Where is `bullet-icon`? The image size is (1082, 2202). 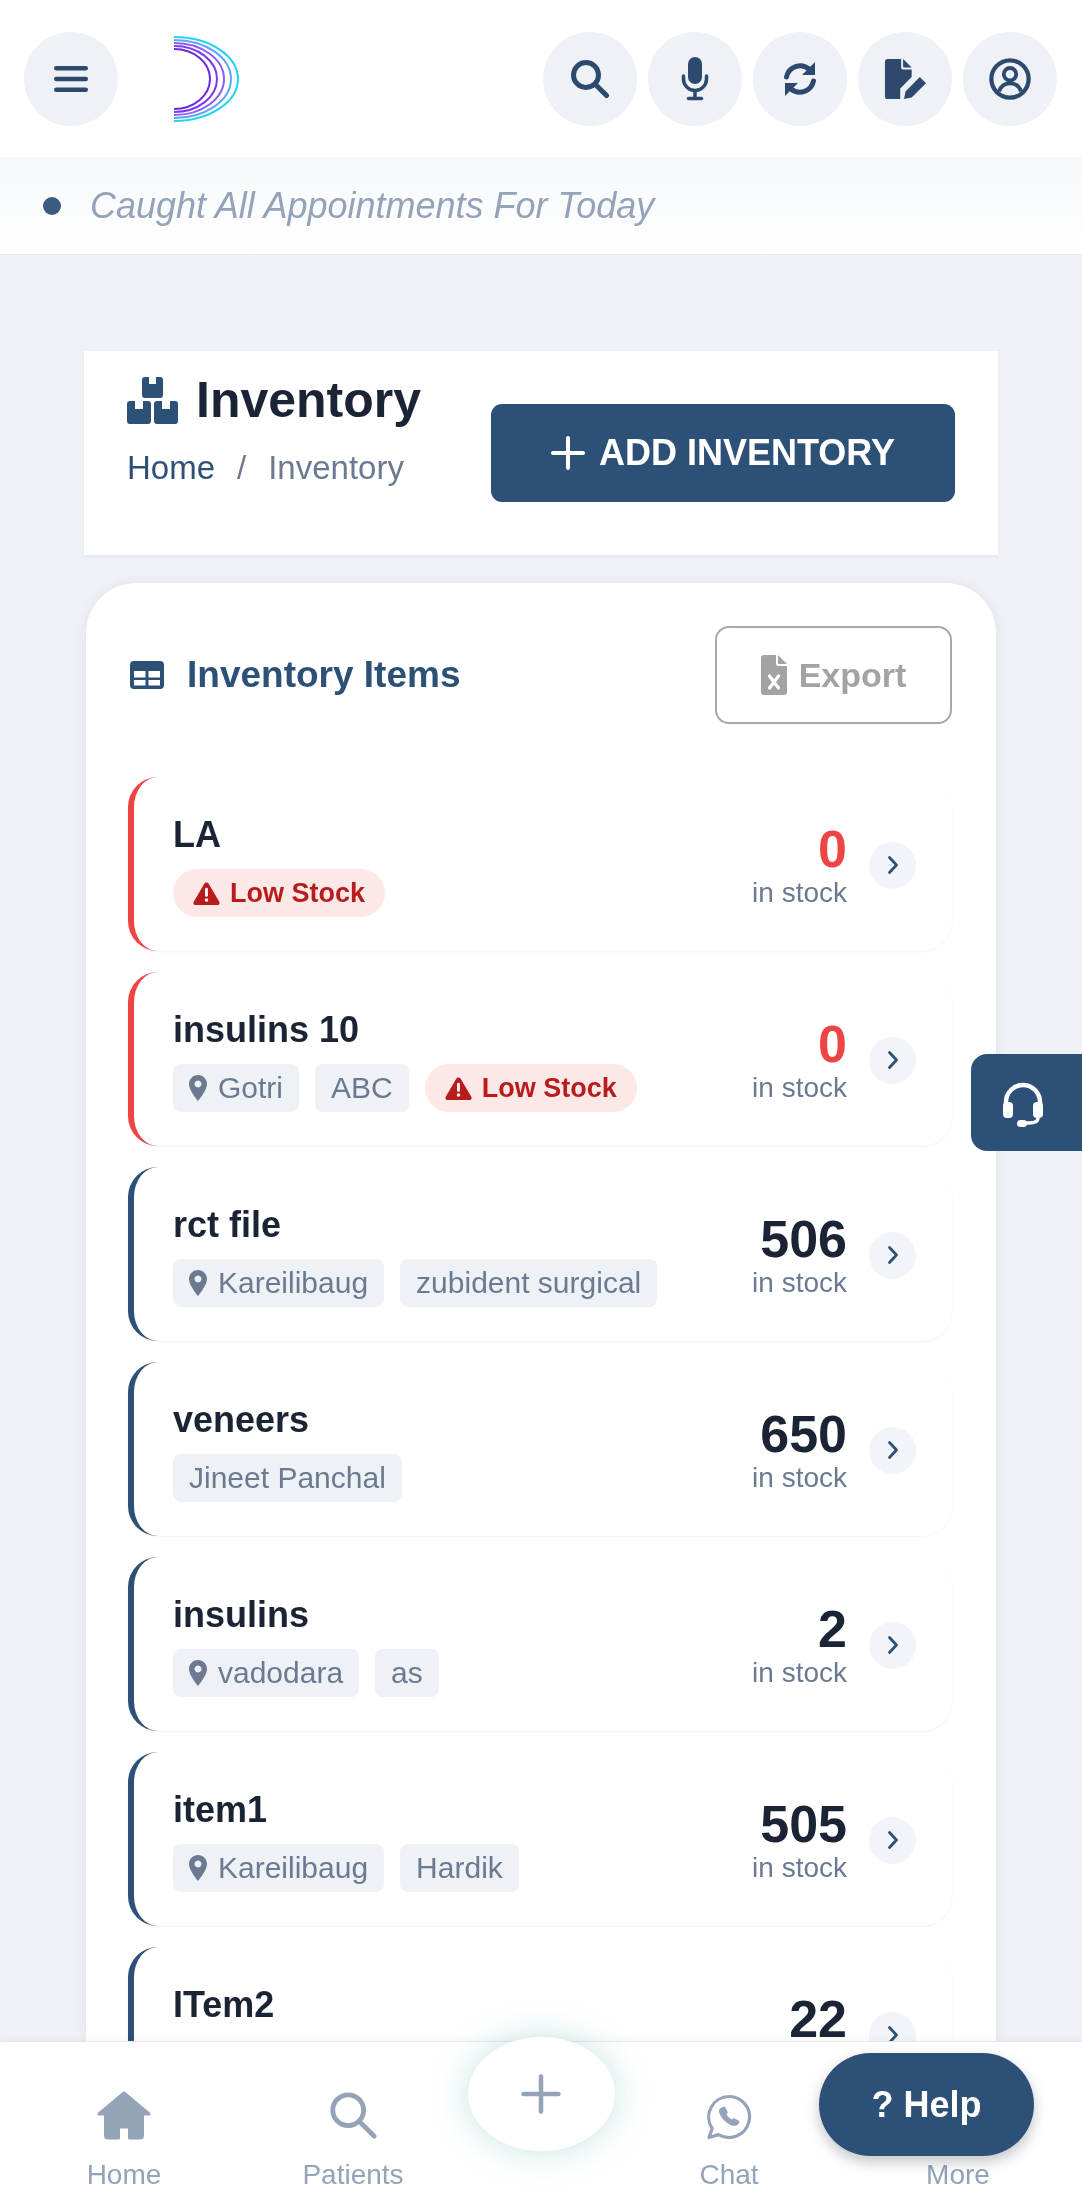
bullet-icon is located at coordinates (52, 205).